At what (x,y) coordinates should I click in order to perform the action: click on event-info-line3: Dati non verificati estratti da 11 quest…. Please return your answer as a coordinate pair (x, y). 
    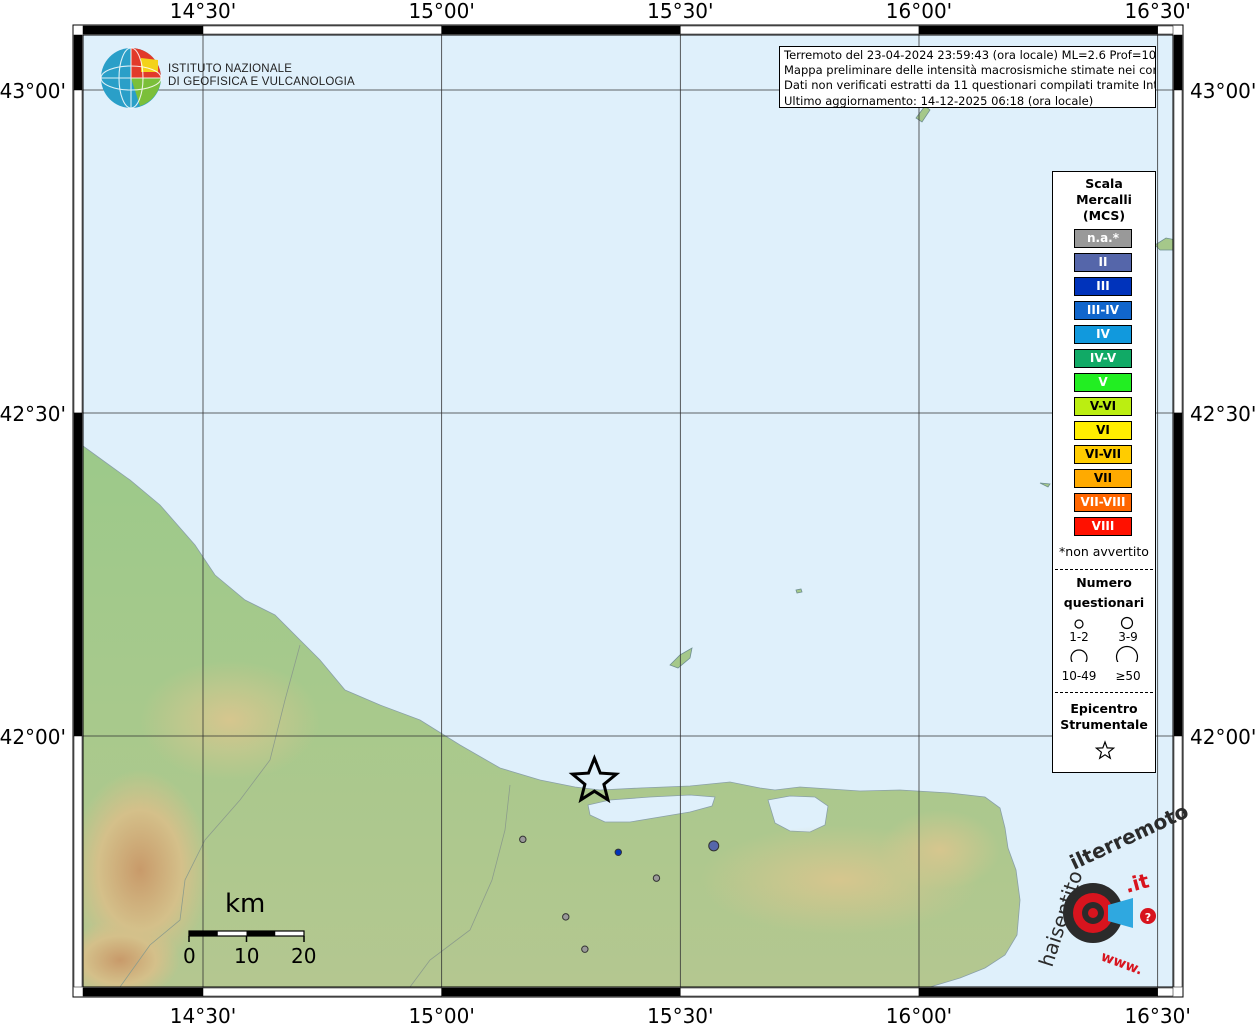
    Looking at the image, I should click on (970, 85).